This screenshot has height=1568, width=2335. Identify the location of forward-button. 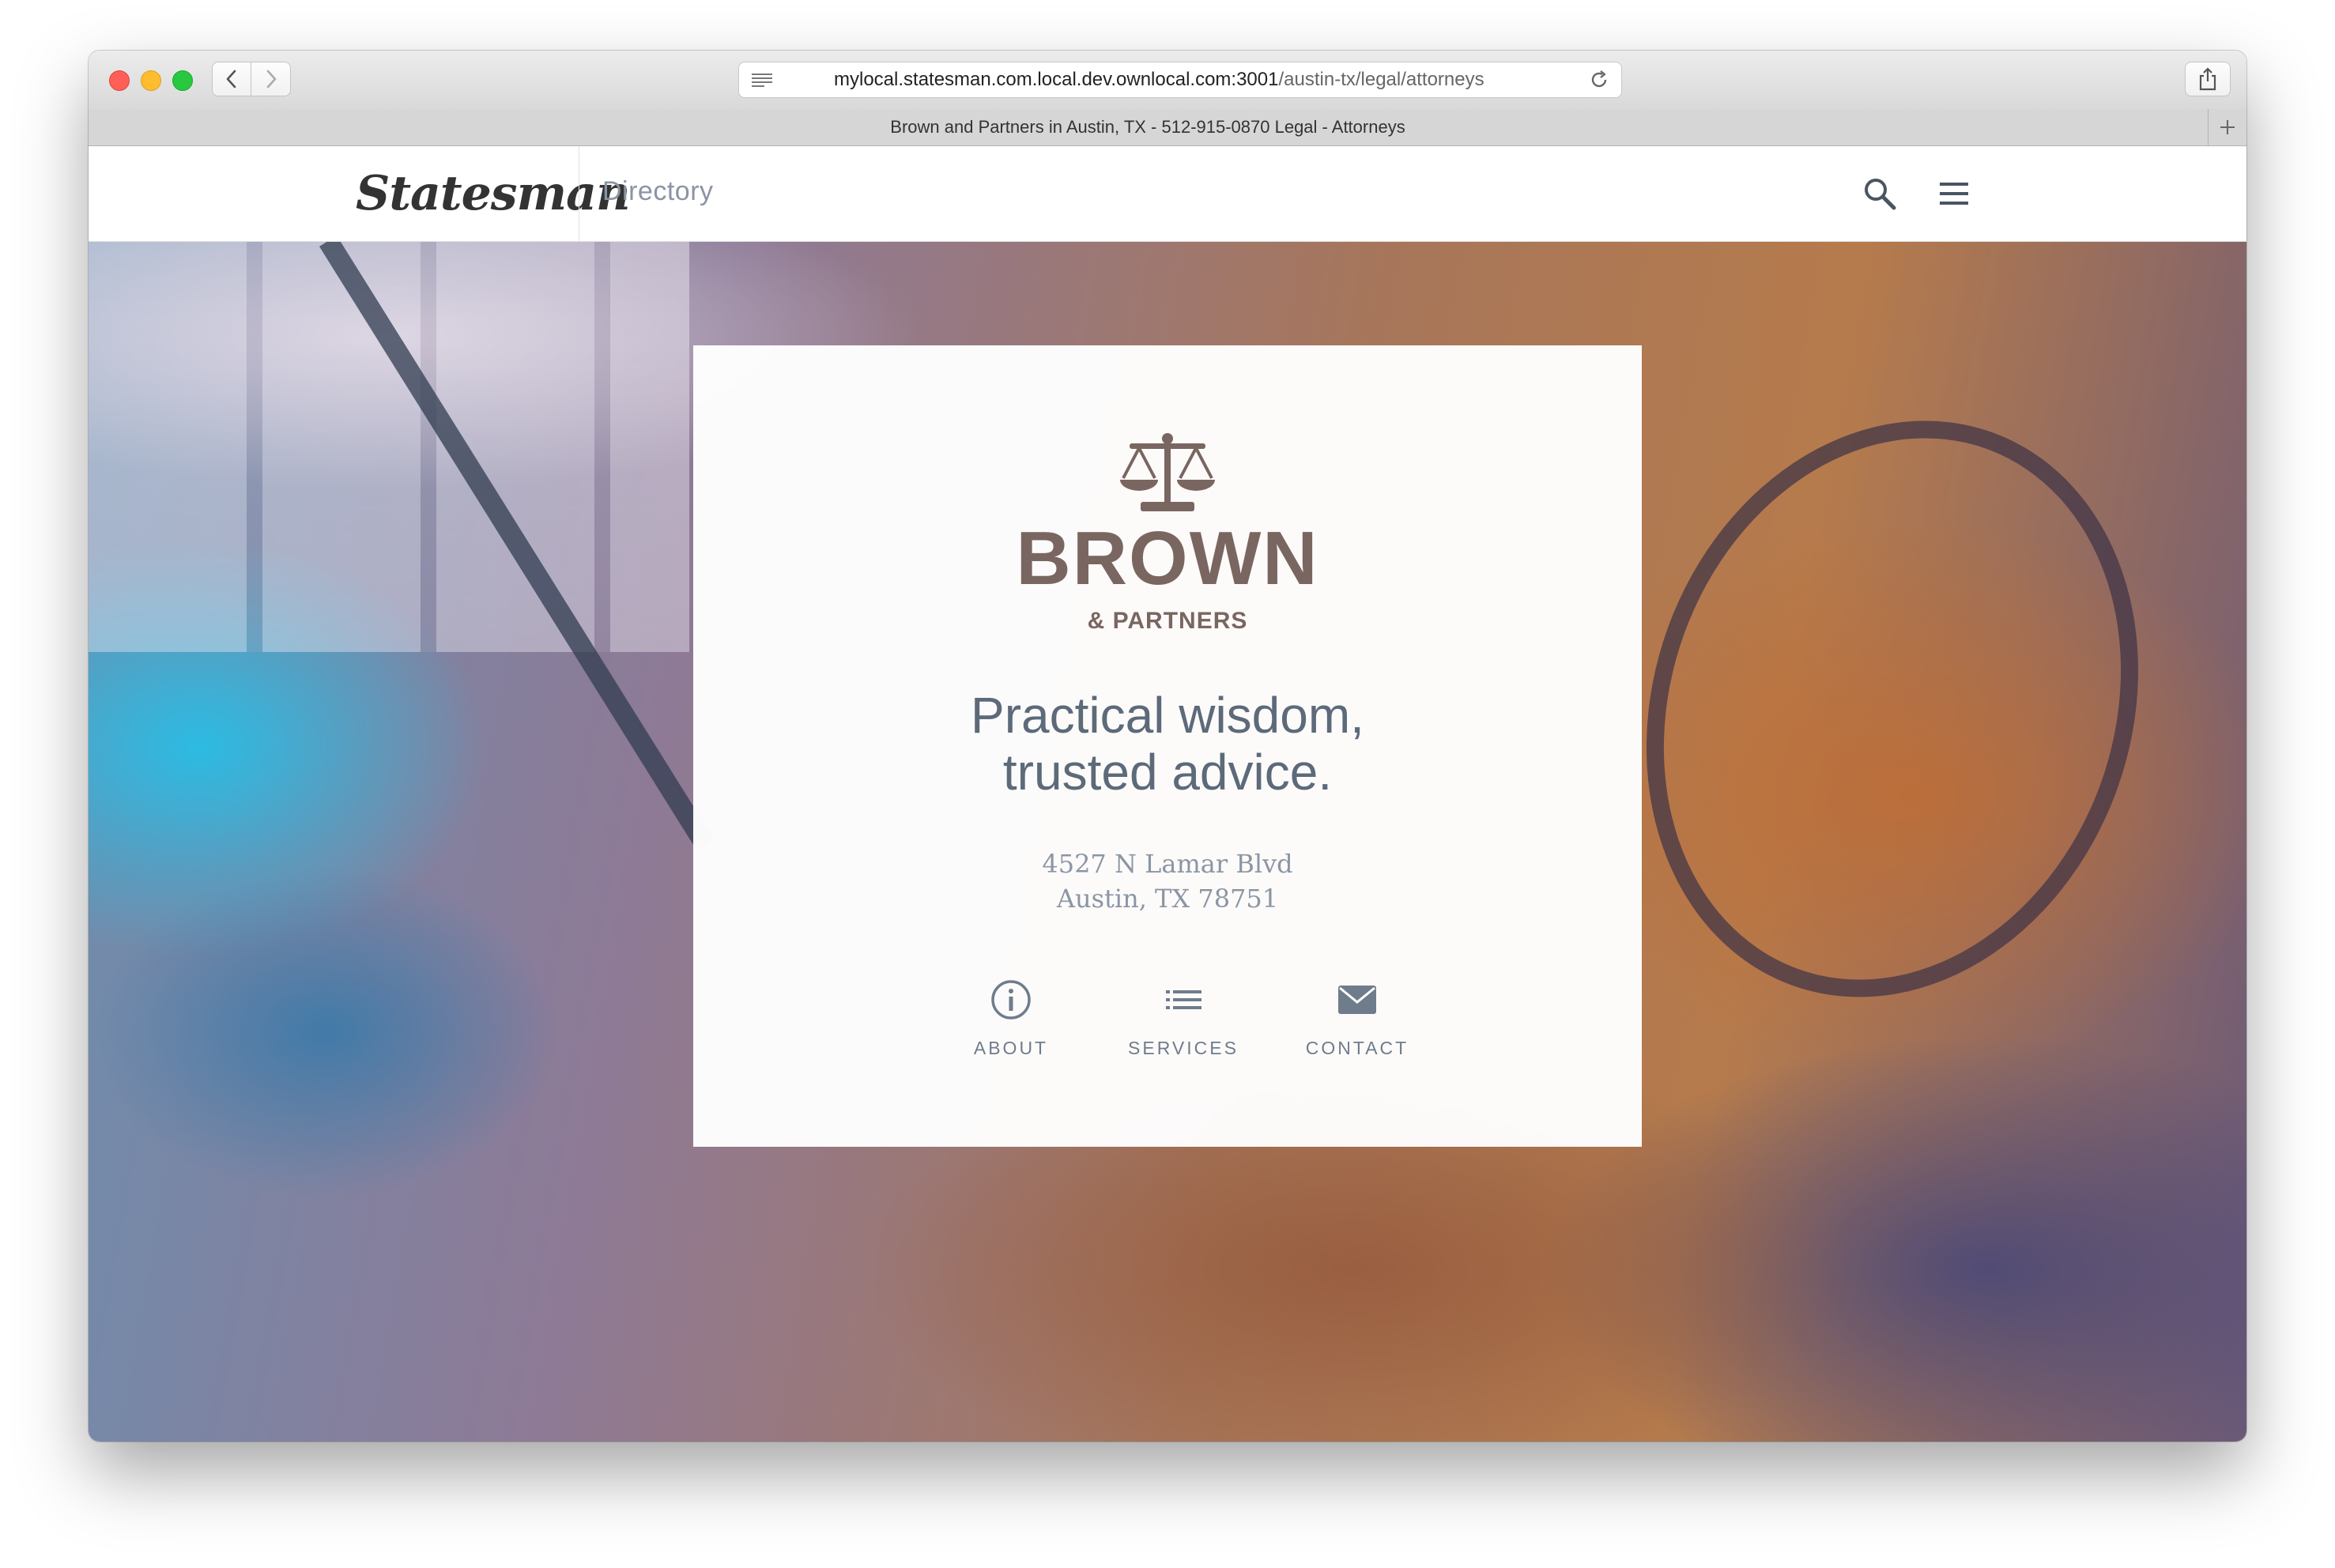
(271, 79).